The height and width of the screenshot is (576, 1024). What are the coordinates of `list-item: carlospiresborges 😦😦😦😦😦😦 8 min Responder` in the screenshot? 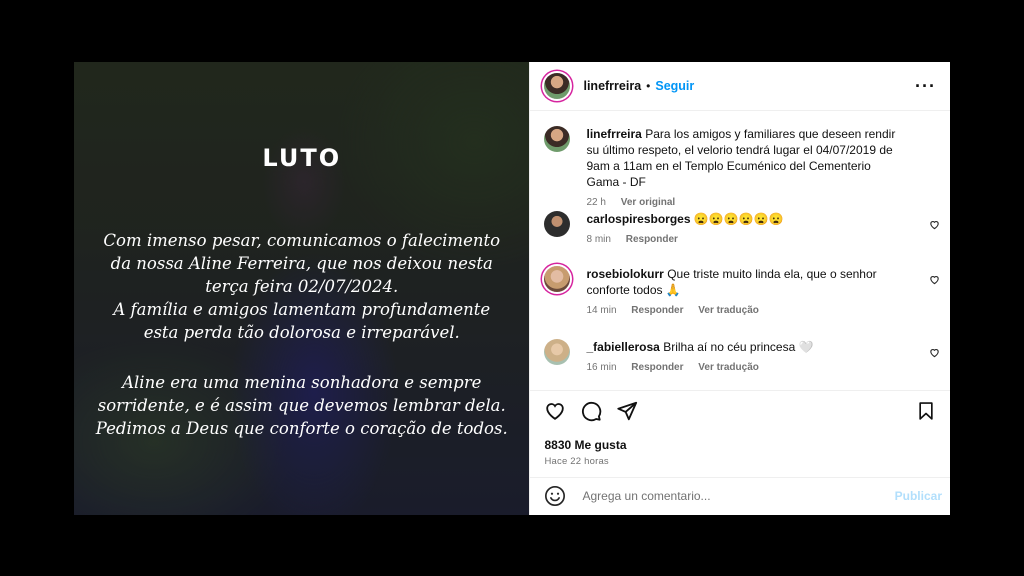 It's located at (742, 229).